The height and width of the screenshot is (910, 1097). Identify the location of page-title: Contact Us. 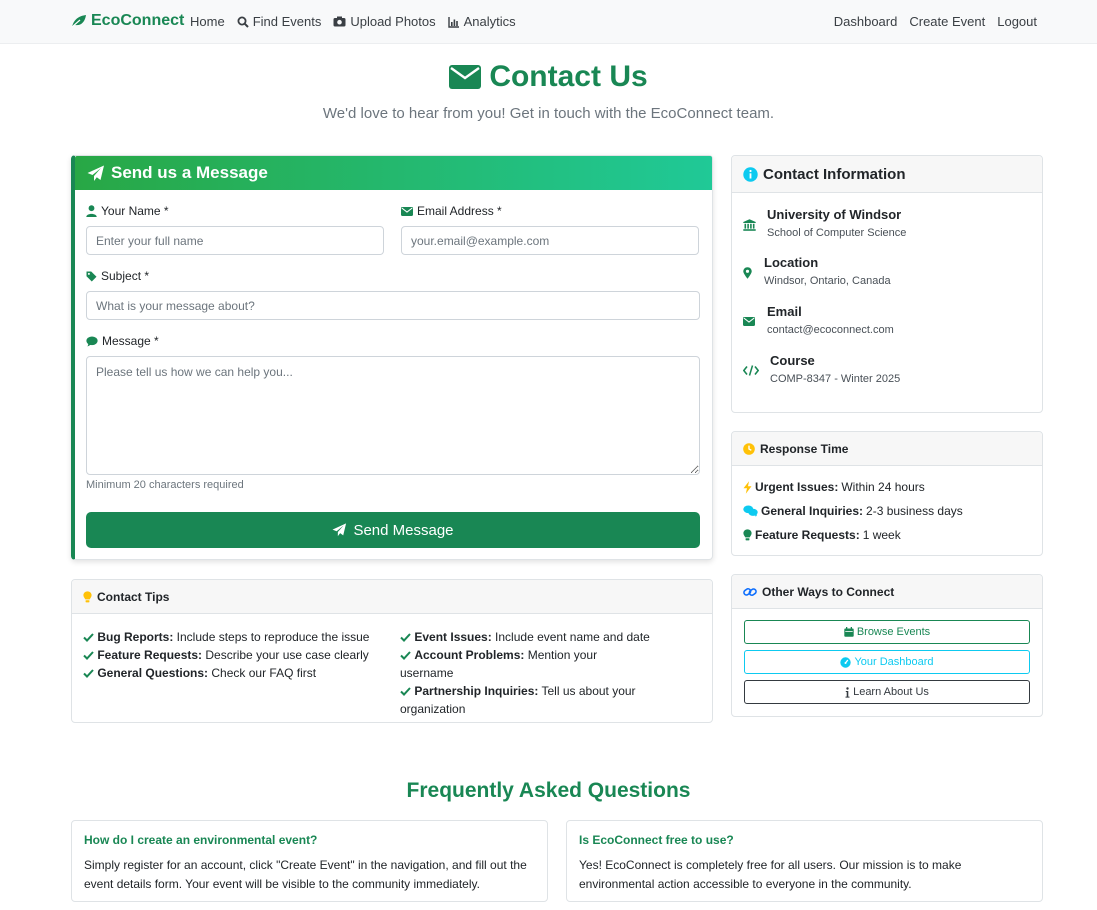
(548, 77).